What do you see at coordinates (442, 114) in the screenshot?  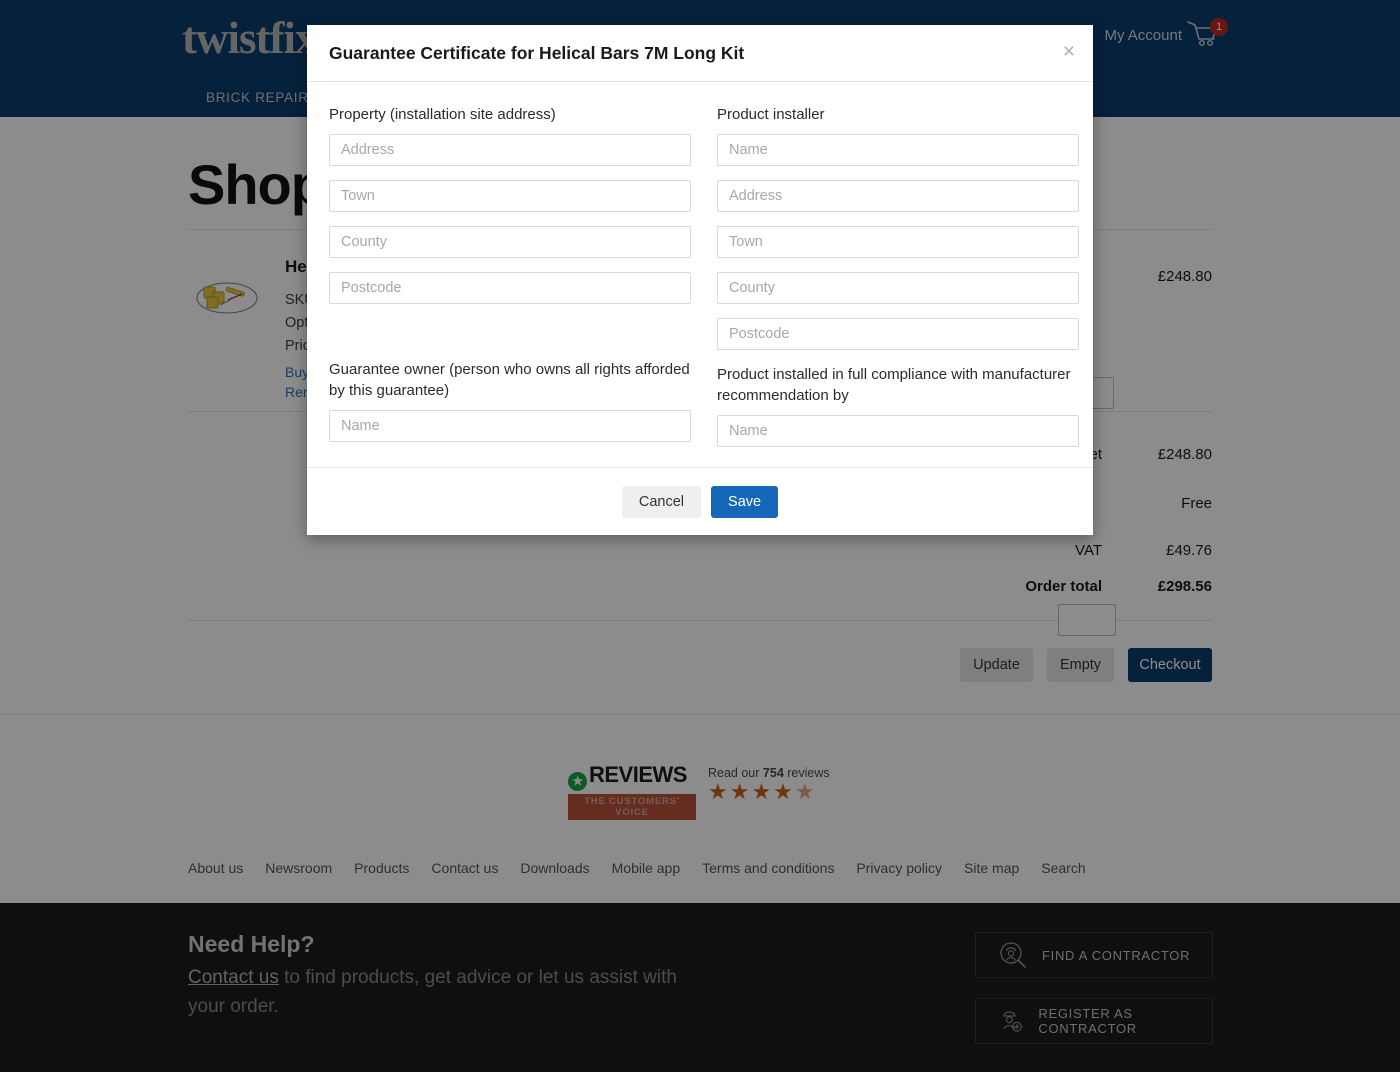 I see `property-section-label: Property (installation site address)` at bounding box center [442, 114].